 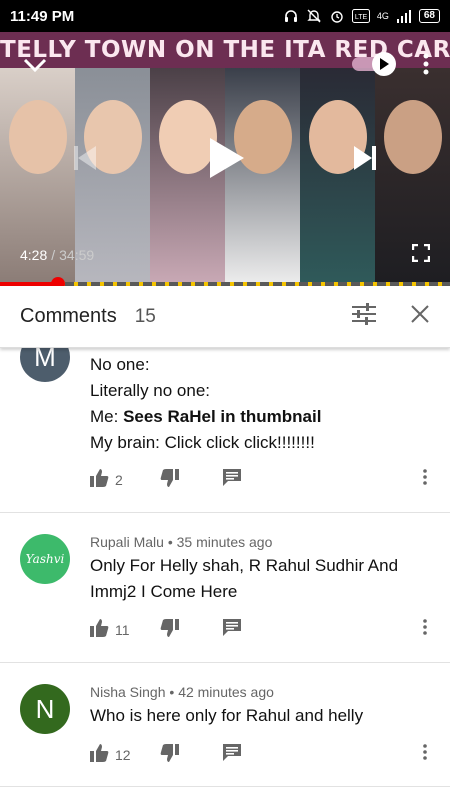 I want to click on avatar: N, so click(x=45, y=709).